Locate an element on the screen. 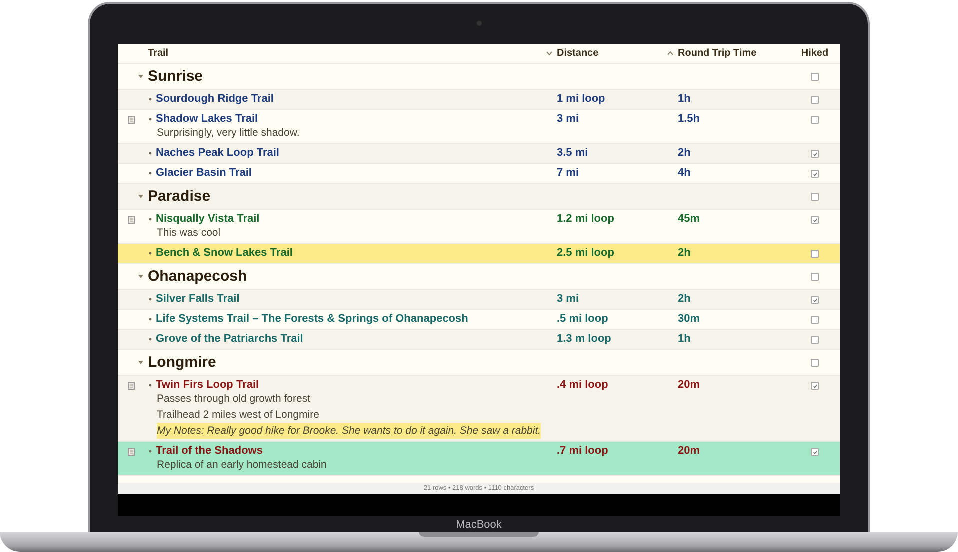  distance-value: .5 mi loop is located at coordinates (583, 319).